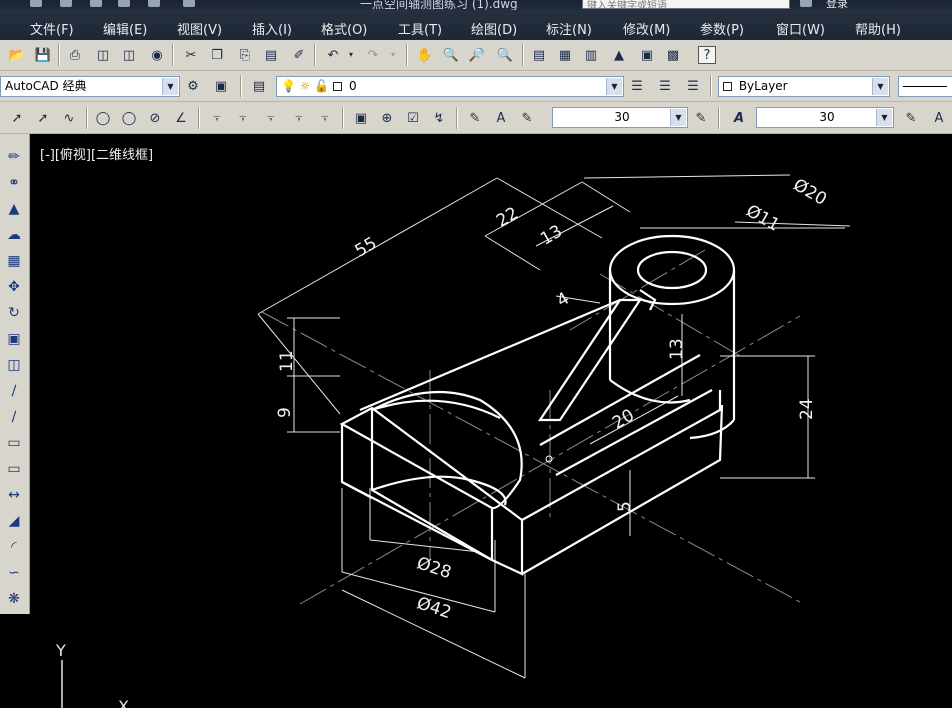 This screenshot has height=708, width=952. I want to click on fillet-icon: ◜, so click(14, 547).